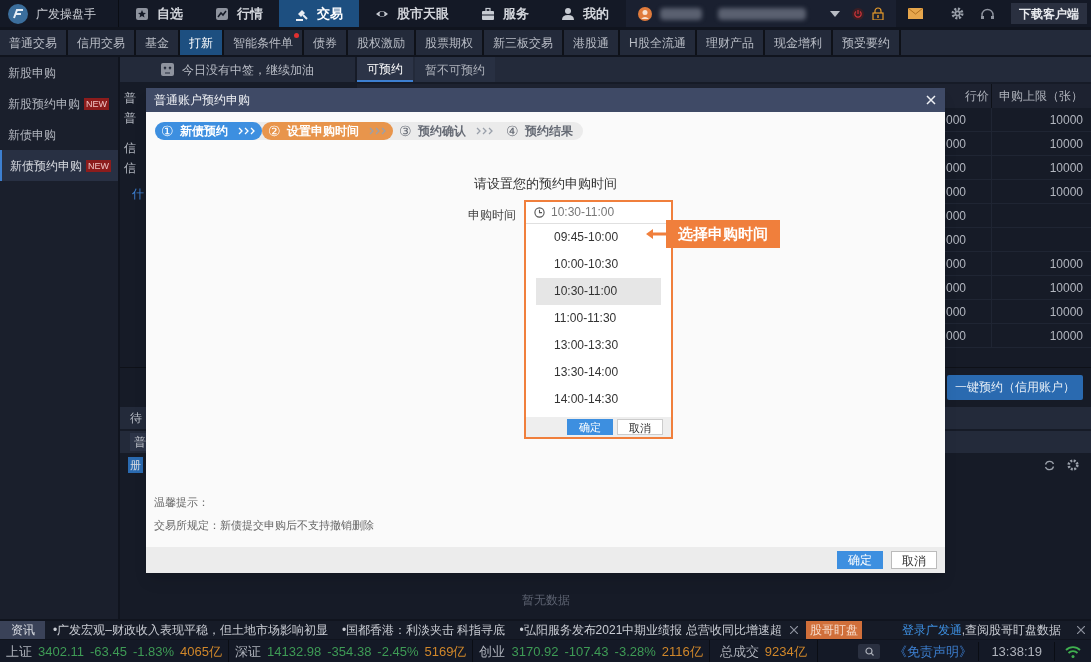 This screenshot has height=662, width=1091. I want to click on sub-tab: H股全流通, so click(657, 42).